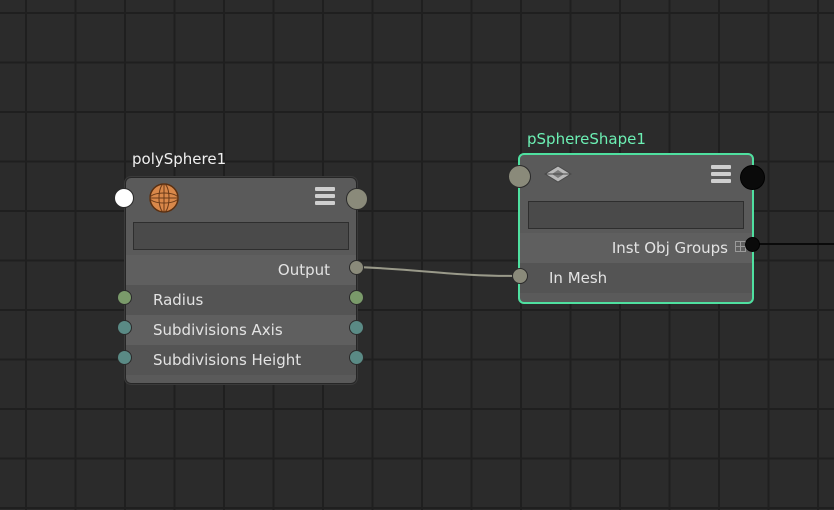 Image resolution: width=834 pixels, height=510 pixels. Describe the element at coordinates (752, 244) in the screenshot. I see `inst-obj-groups-output-port` at that location.